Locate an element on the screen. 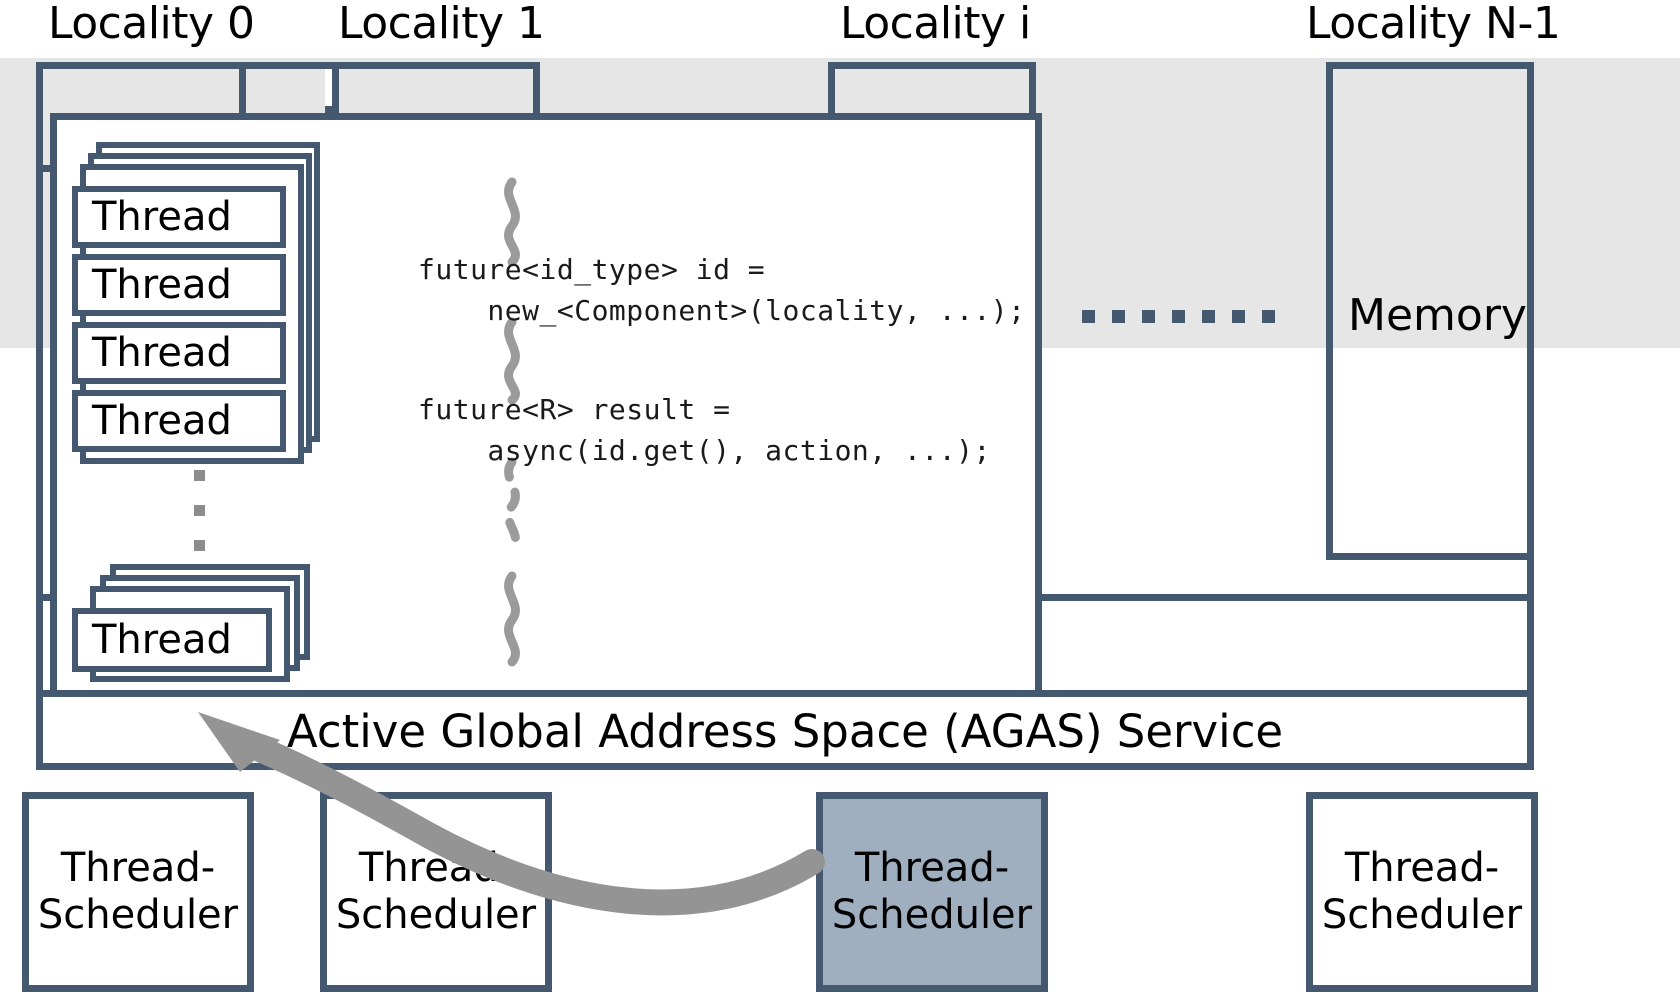 Image resolution: width=1680 pixels, height=998 pixels. memory-label: Memory is located at coordinates (1437, 315).